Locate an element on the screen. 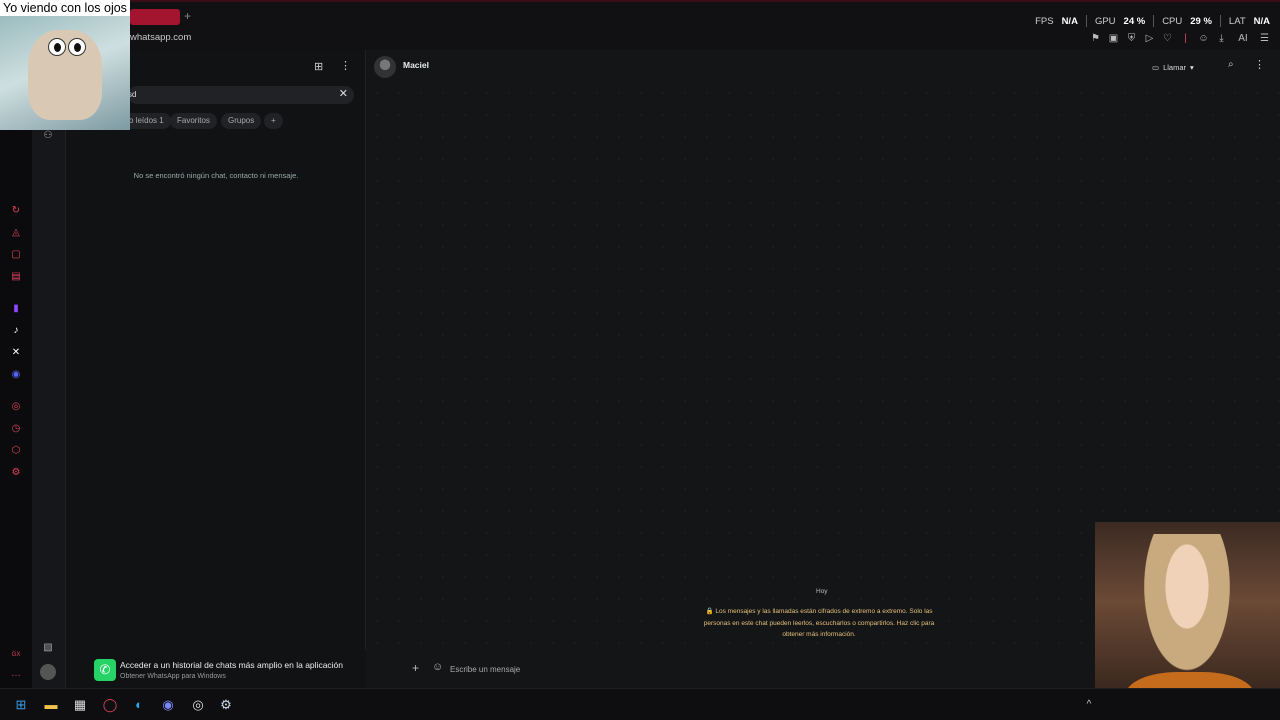  stat-label: LAT is located at coordinates (1237, 21).